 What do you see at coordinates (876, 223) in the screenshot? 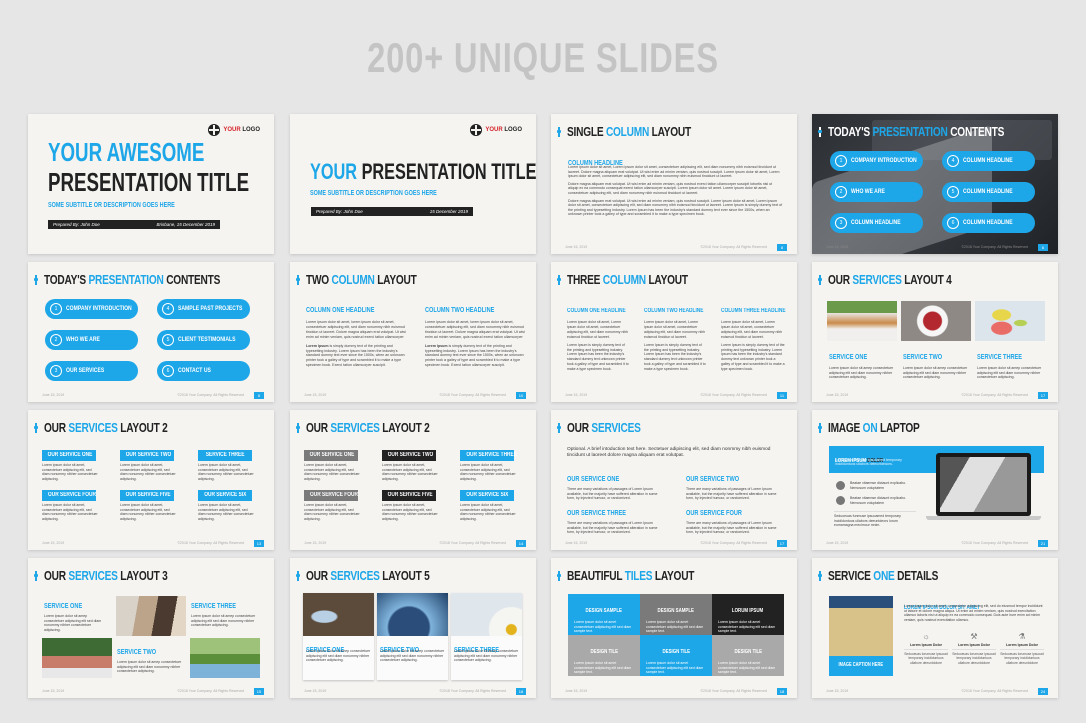
I see `contents-item: 3 COLUMN HEADLINE` at bounding box center [876, 223].